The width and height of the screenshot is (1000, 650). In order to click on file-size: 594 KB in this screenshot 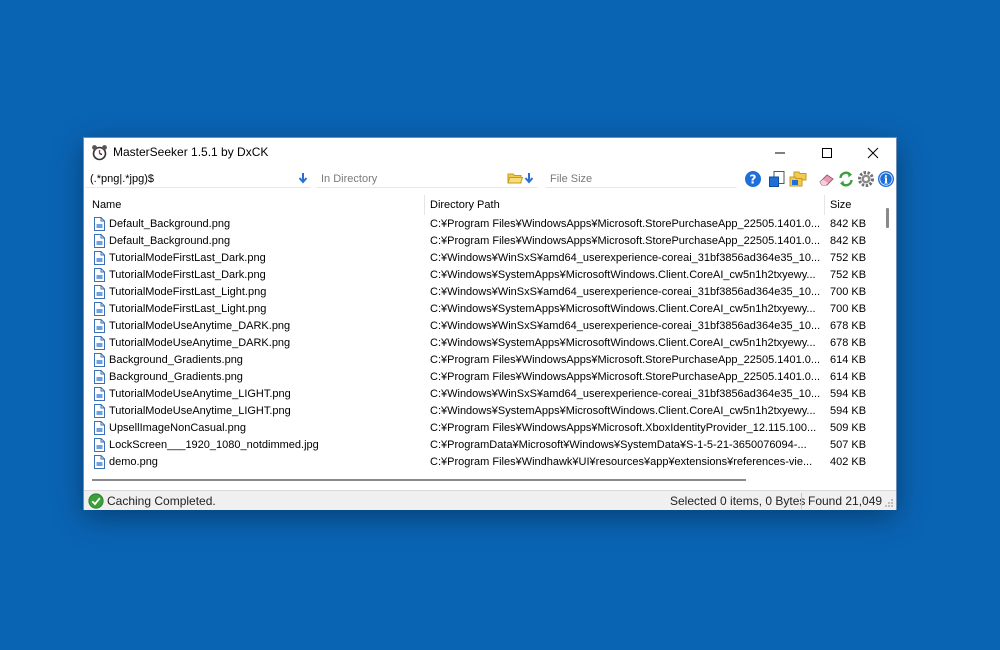, I will do `click(848, 394)`.